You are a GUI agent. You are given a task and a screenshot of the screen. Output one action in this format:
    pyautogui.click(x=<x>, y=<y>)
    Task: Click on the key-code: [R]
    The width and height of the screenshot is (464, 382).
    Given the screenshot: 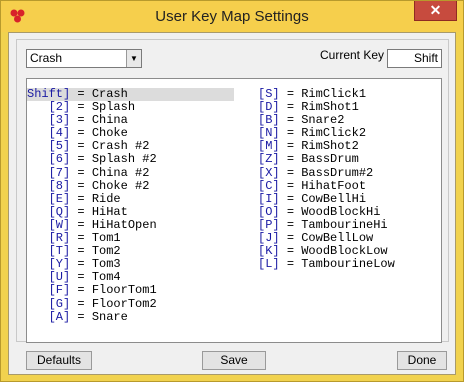 What is the action you would take?
    pyautogui.click(x=59, y=238)
    